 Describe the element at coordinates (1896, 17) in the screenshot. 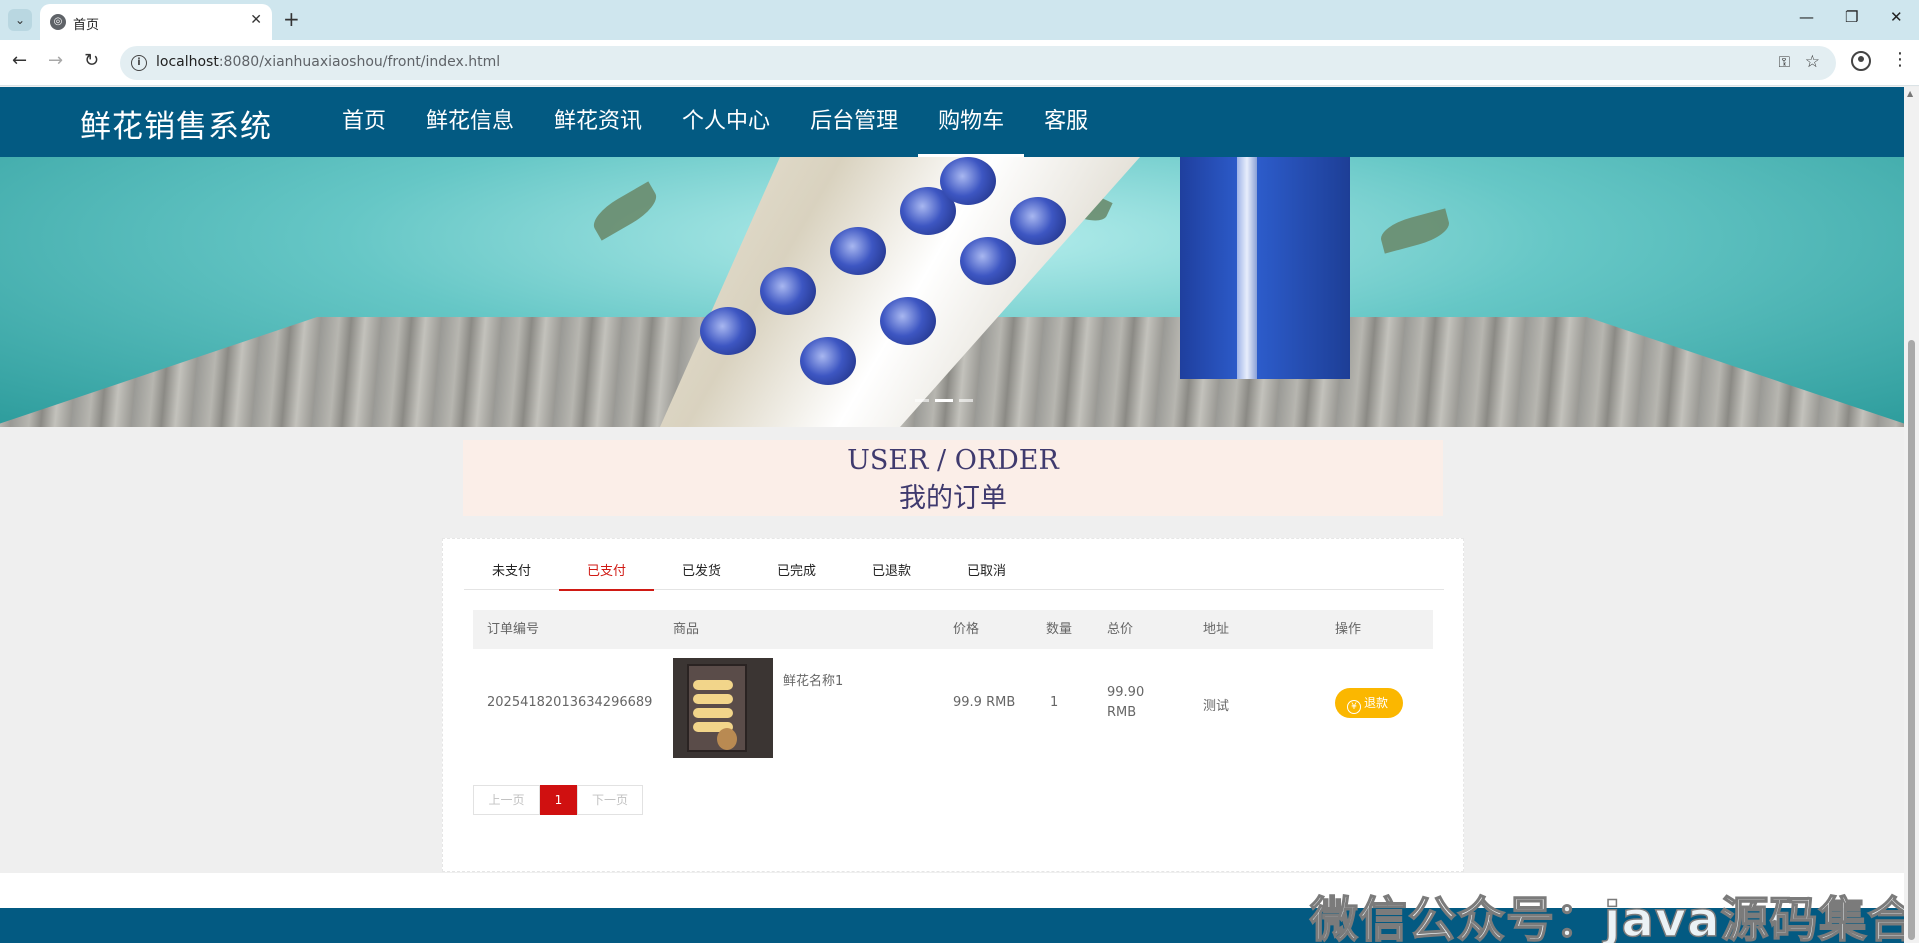

I see `close-window-icon: ✕` at that location.